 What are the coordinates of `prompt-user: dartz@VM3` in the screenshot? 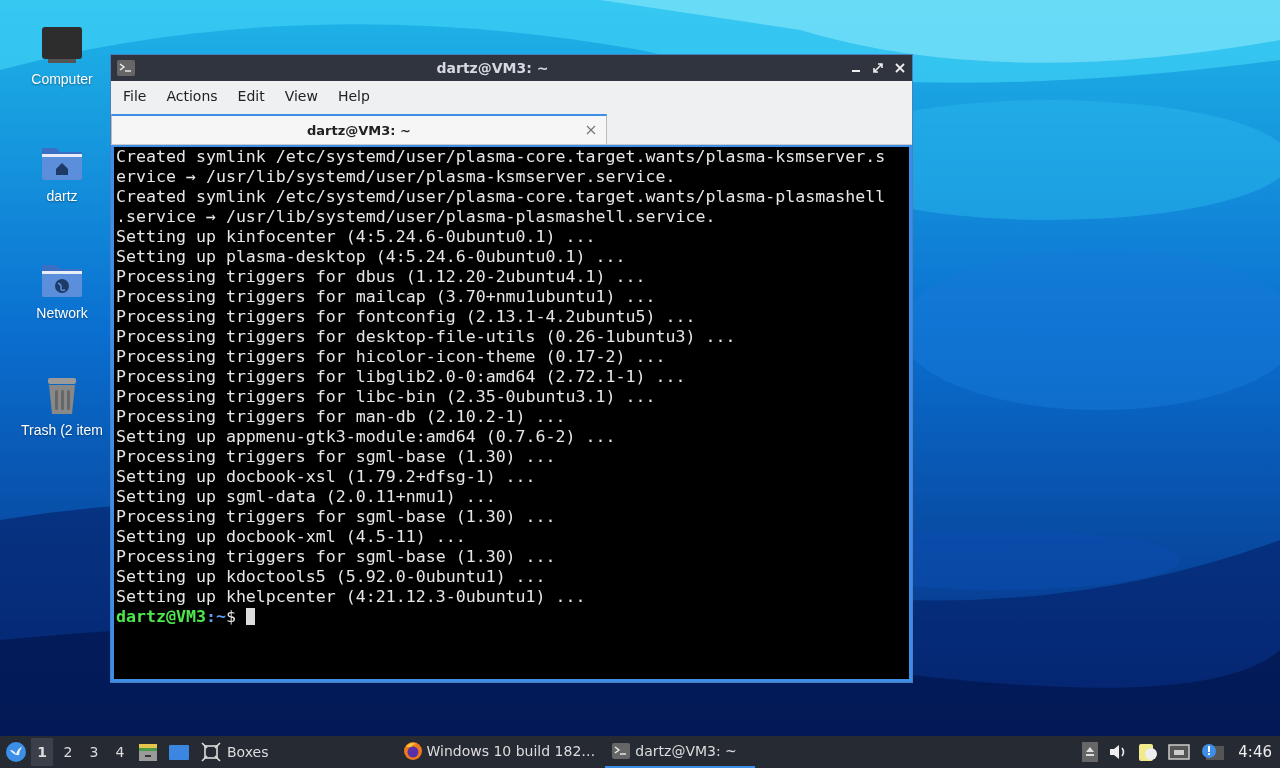 It's located at (161, 616).